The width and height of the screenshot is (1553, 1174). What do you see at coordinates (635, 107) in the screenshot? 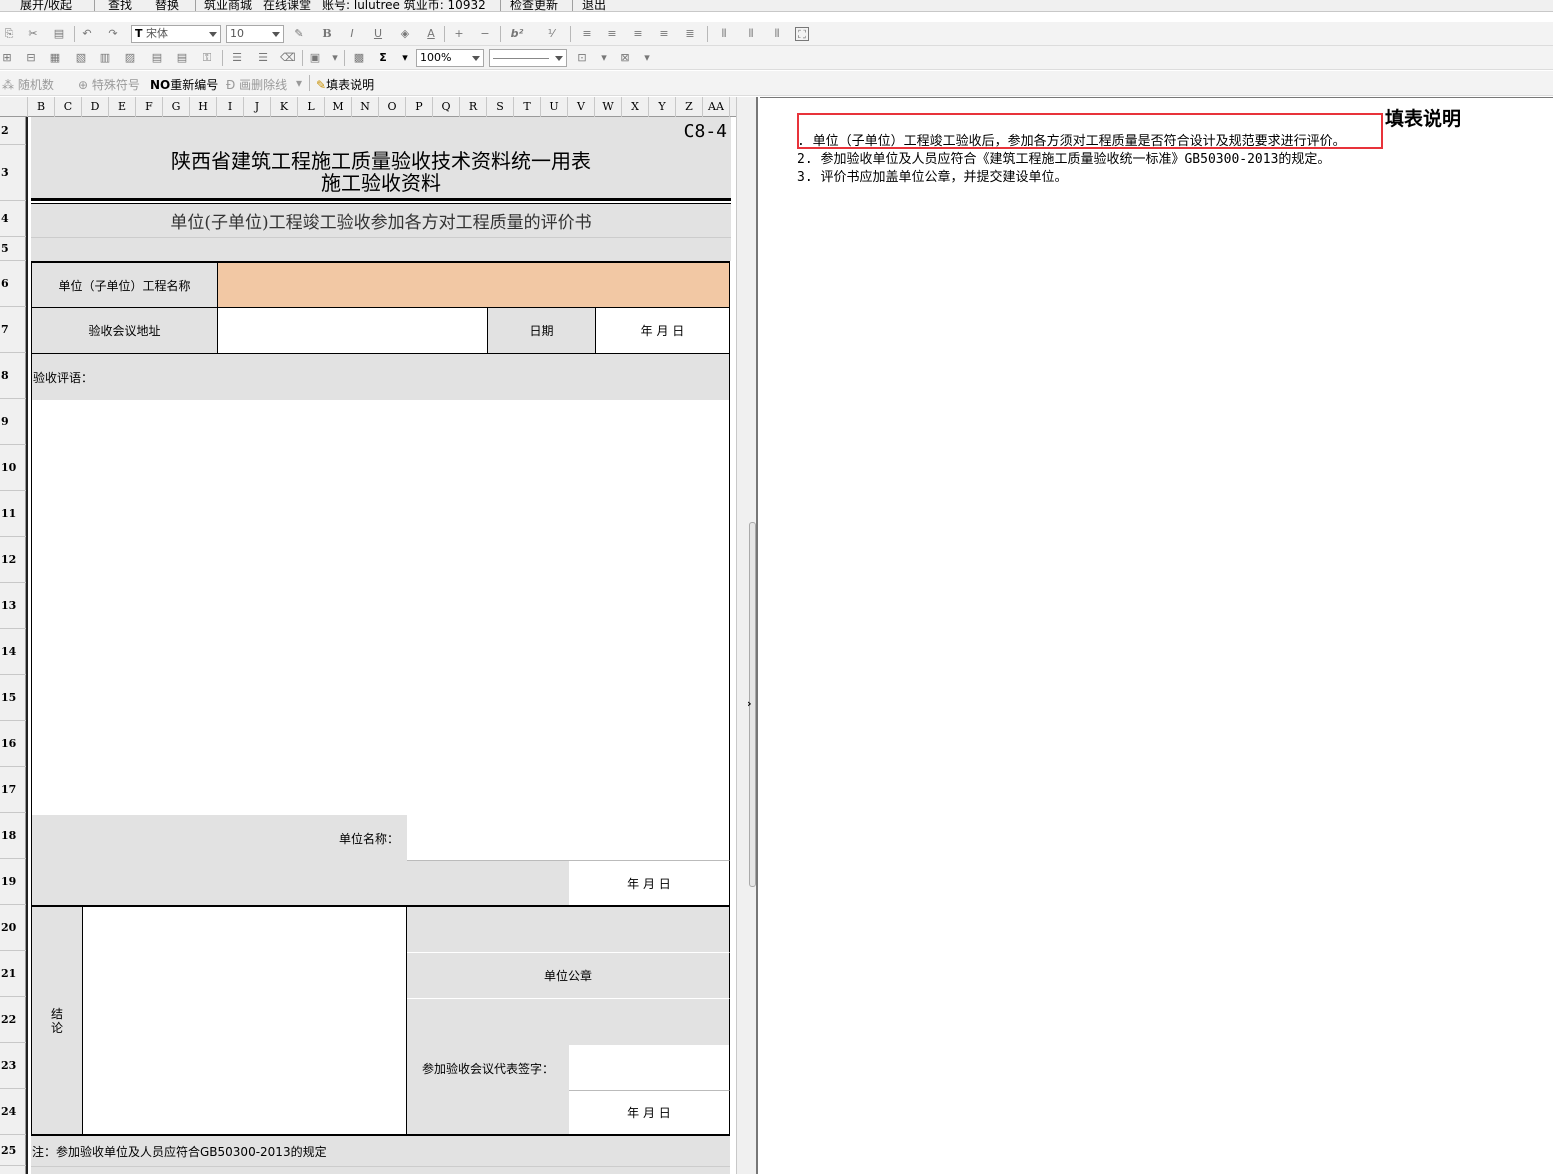
I see `column-label: X` at bounding box center [635, 107].